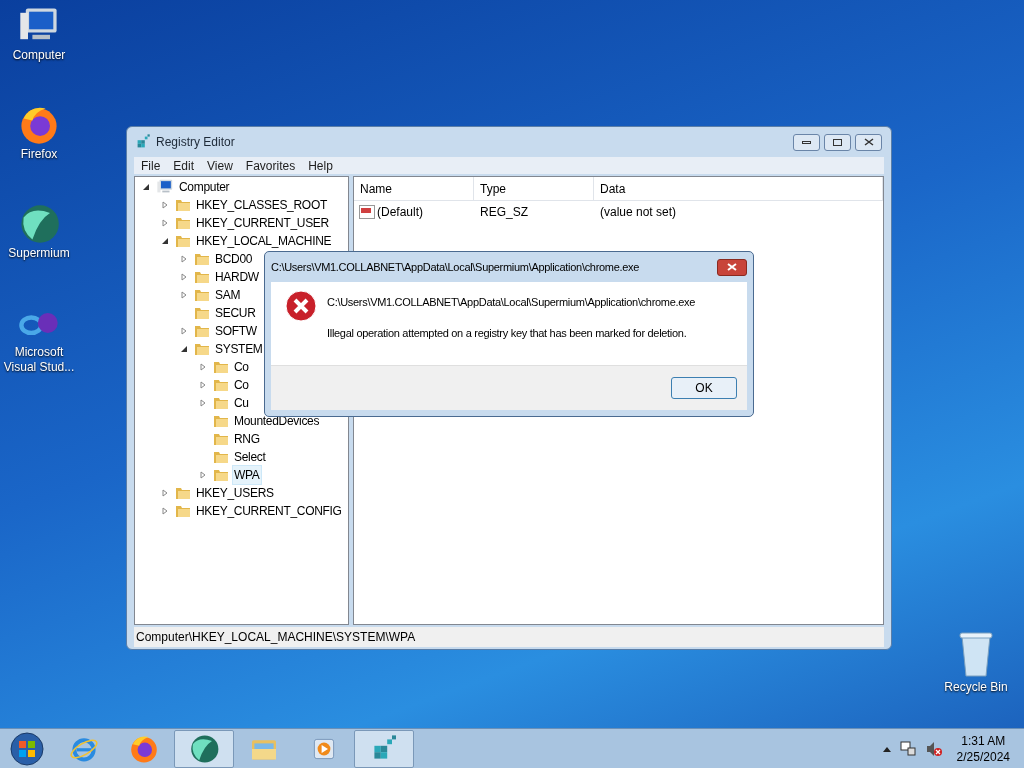 The height and width of the screenshot is (768, 1024). I want to click on menu-item: File, so click(151, 165).